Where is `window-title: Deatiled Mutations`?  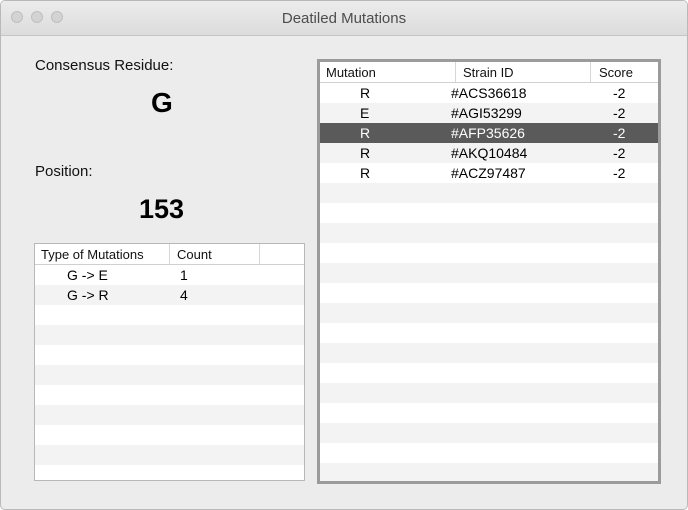 window-title: Deatiled Mutations is located at coordinates (344, 18).